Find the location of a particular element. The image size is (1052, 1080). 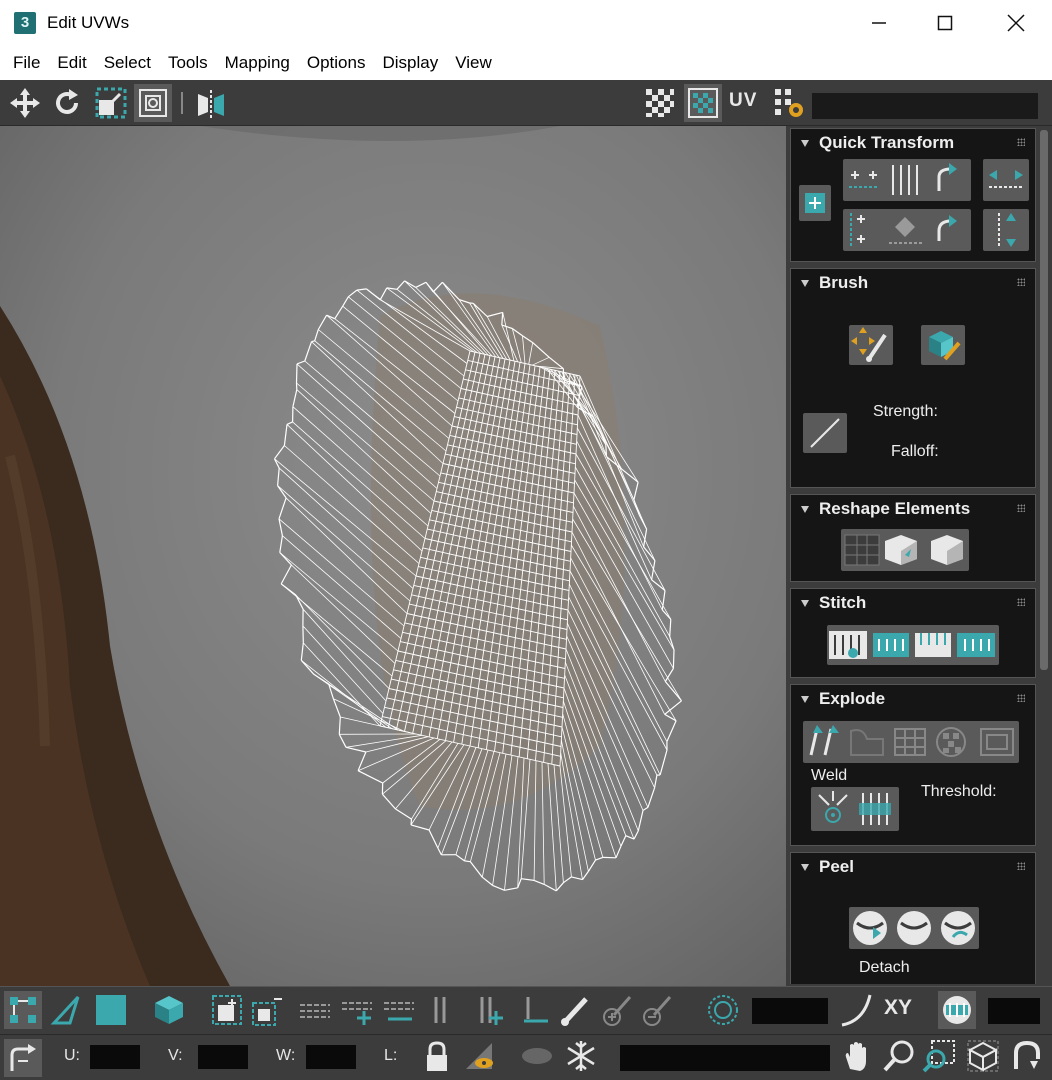

loop-shrink-button is located at coordinates (399, 1010).